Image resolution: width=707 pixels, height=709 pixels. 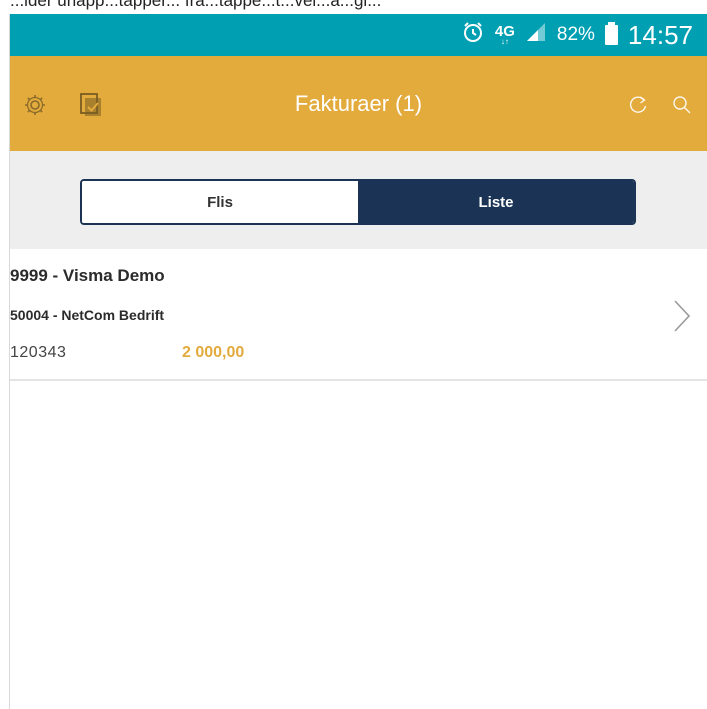 What do you see at coordinates (5, 361) in the screenshot?
I see `left-edge` at bounding box center [5, 361].